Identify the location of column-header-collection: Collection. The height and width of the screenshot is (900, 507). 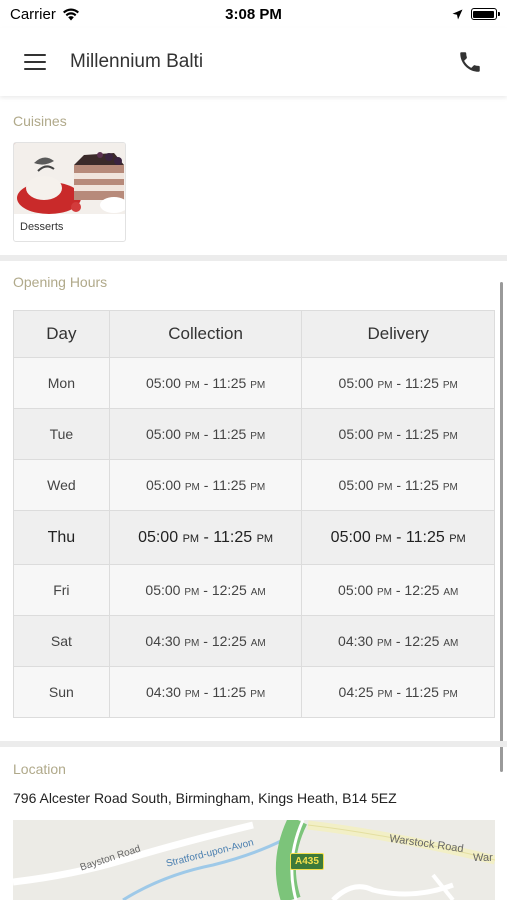
(205, 334).